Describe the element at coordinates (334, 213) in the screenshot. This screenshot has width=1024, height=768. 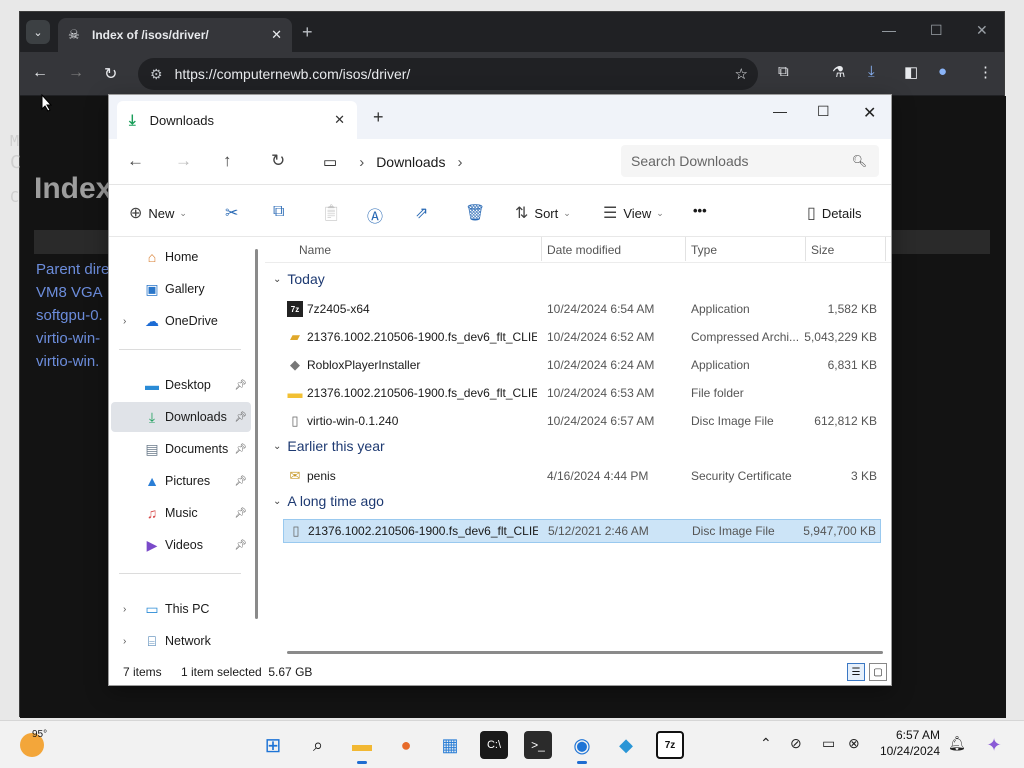
I see `paste-button: 📋︎` at that location.